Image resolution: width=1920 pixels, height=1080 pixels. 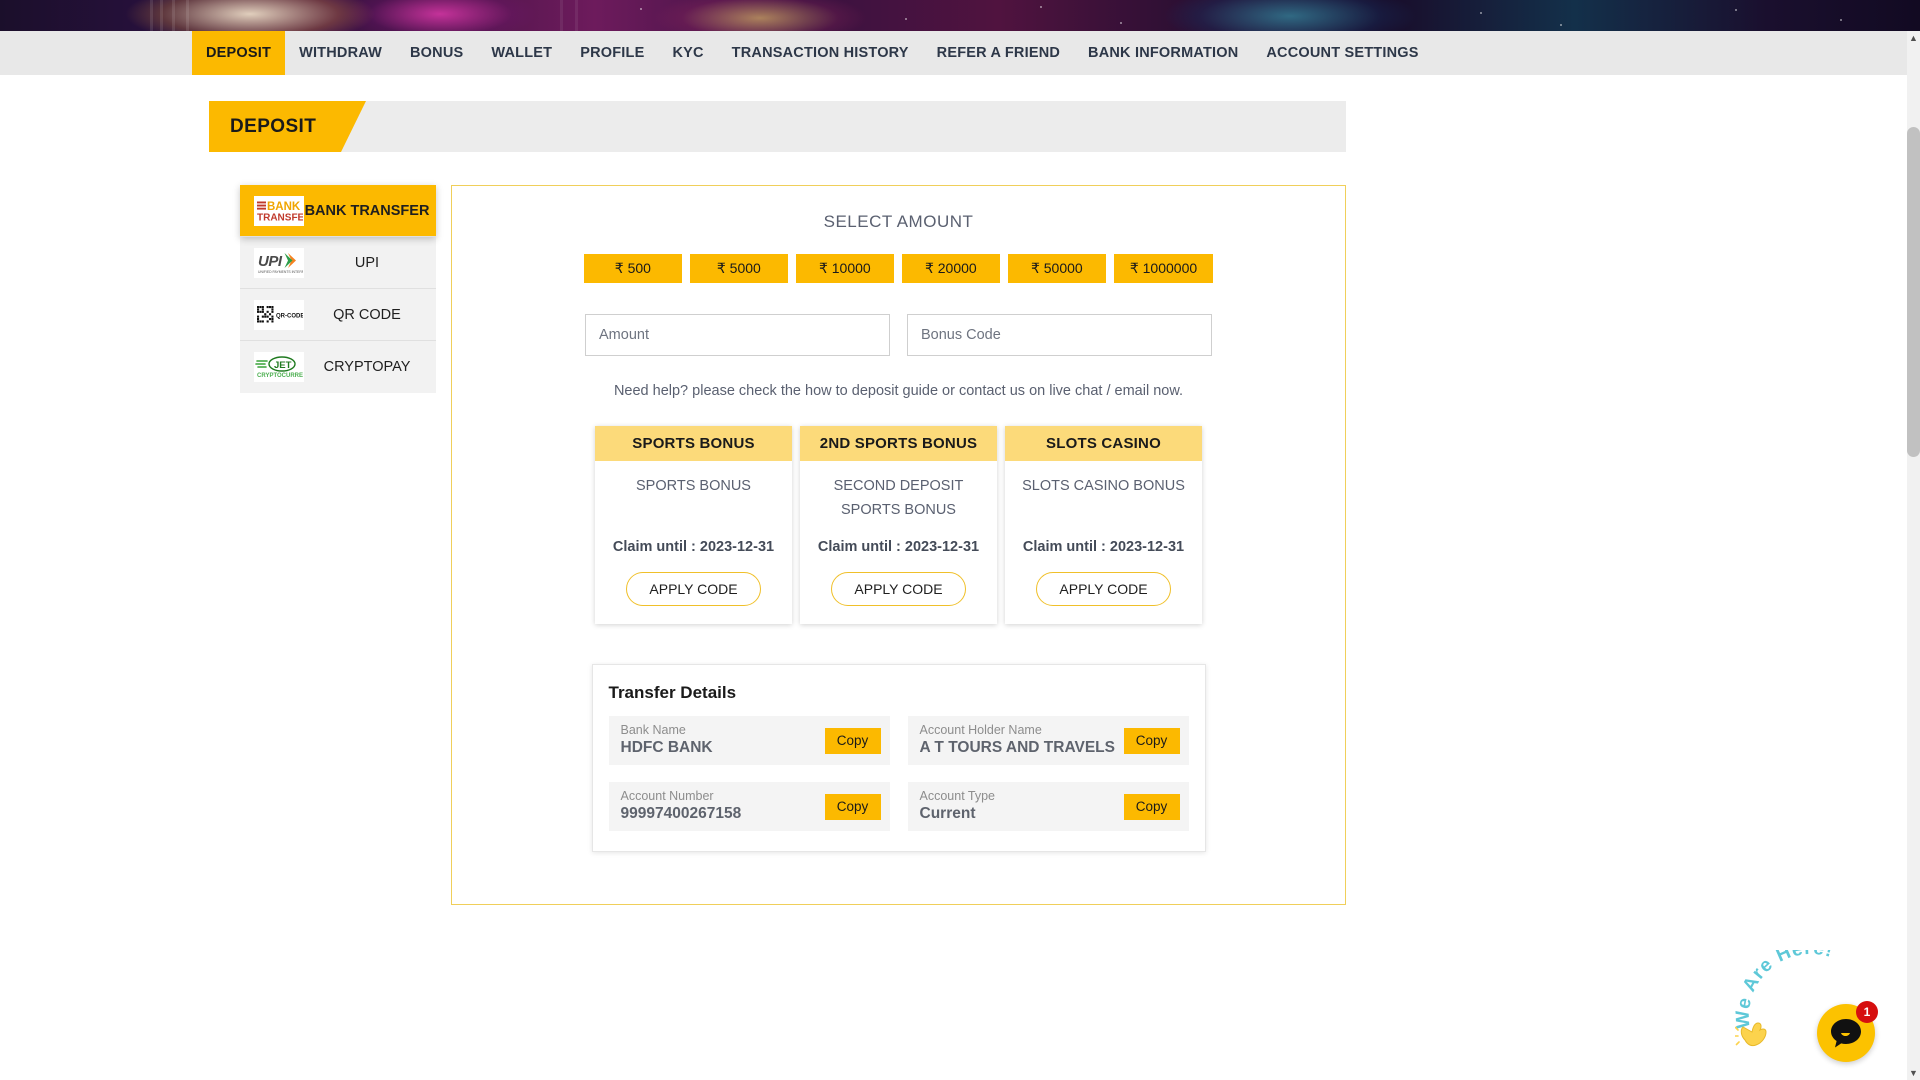 I want to click on svg-text: QR-CODE, so click(x=289, y=316).